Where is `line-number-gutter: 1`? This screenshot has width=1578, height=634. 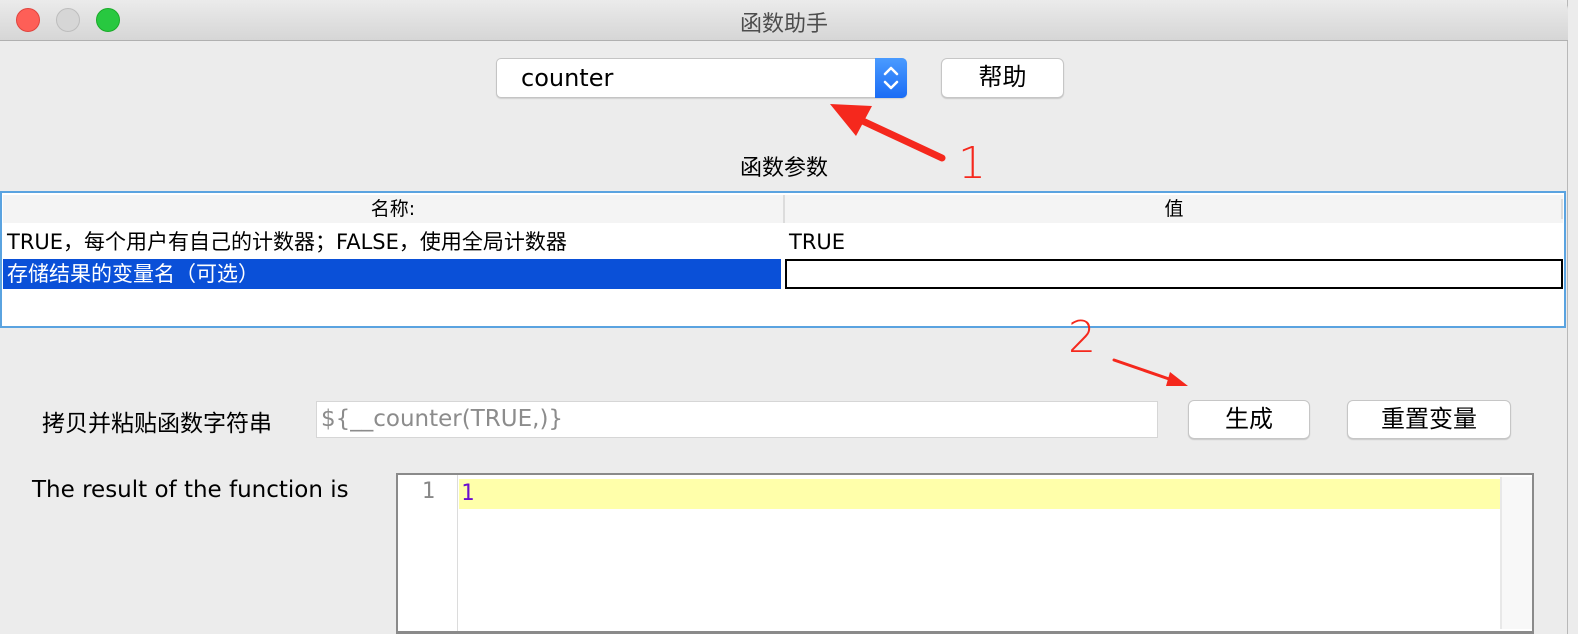 line-number-gutter: 1 is located at coordinates (428, 553).